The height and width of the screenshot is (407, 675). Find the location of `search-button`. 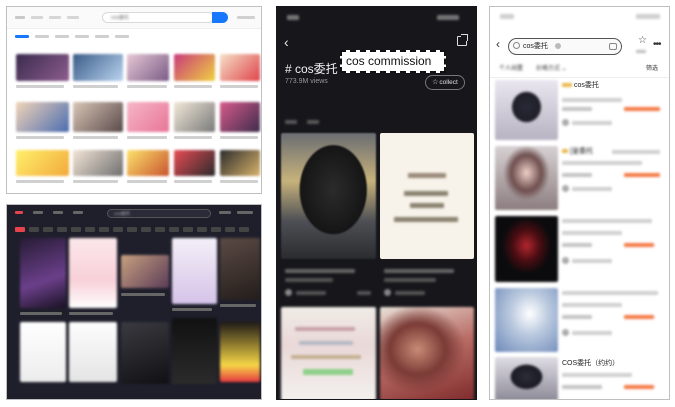

search-button is located at coordinates (220, 17).